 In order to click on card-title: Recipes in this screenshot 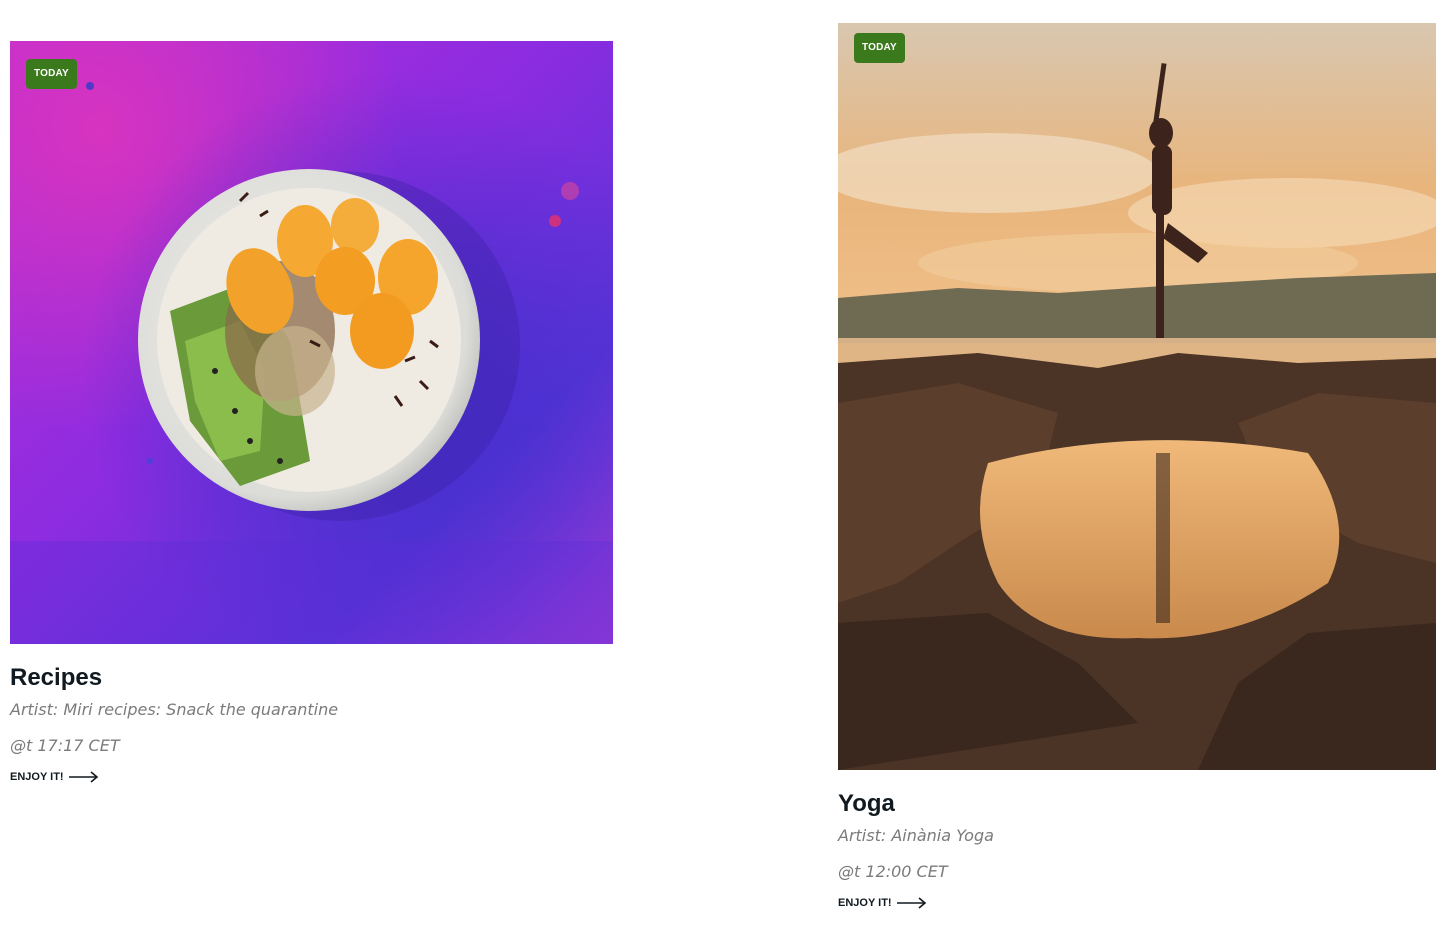, I will do `click(311, 678)`.